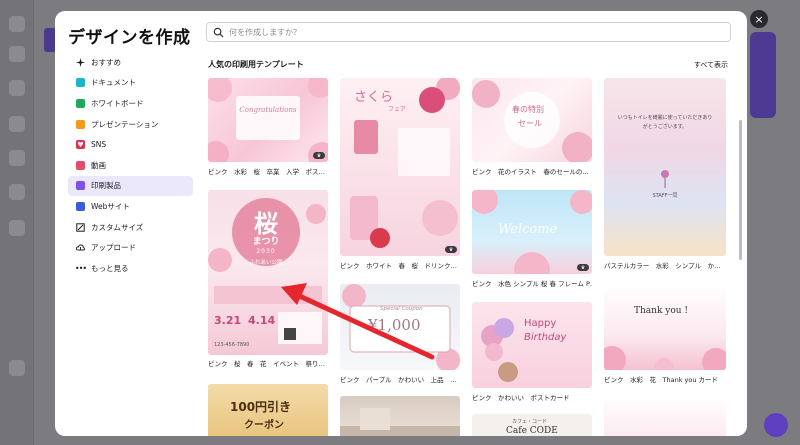 This screenshot has width=800, height=445. What do you see at coordinates (776, 425) in the screenshot?
I see `background-fab` at bounding box center [776, 425].